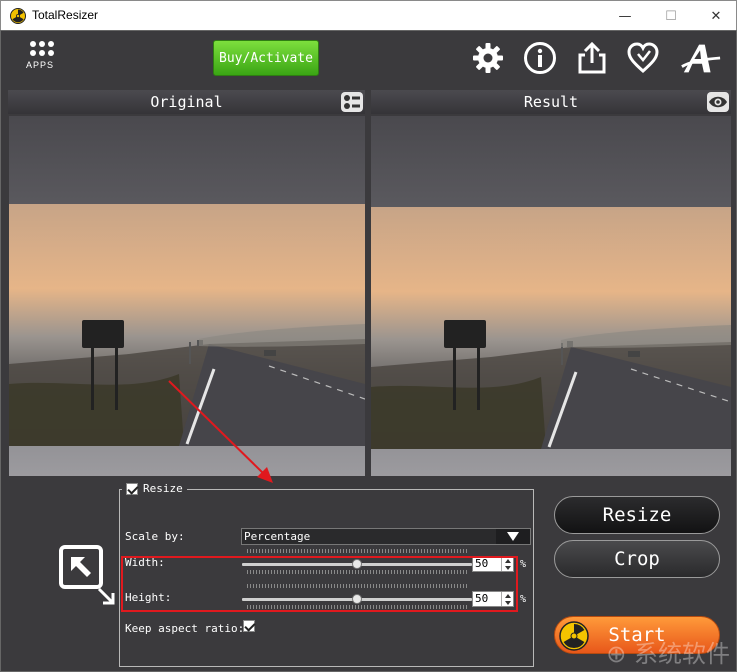 Image resolution: width=737 pixels, height=672 pixels. I want to click on close-button: ✕, so click(715, 16).